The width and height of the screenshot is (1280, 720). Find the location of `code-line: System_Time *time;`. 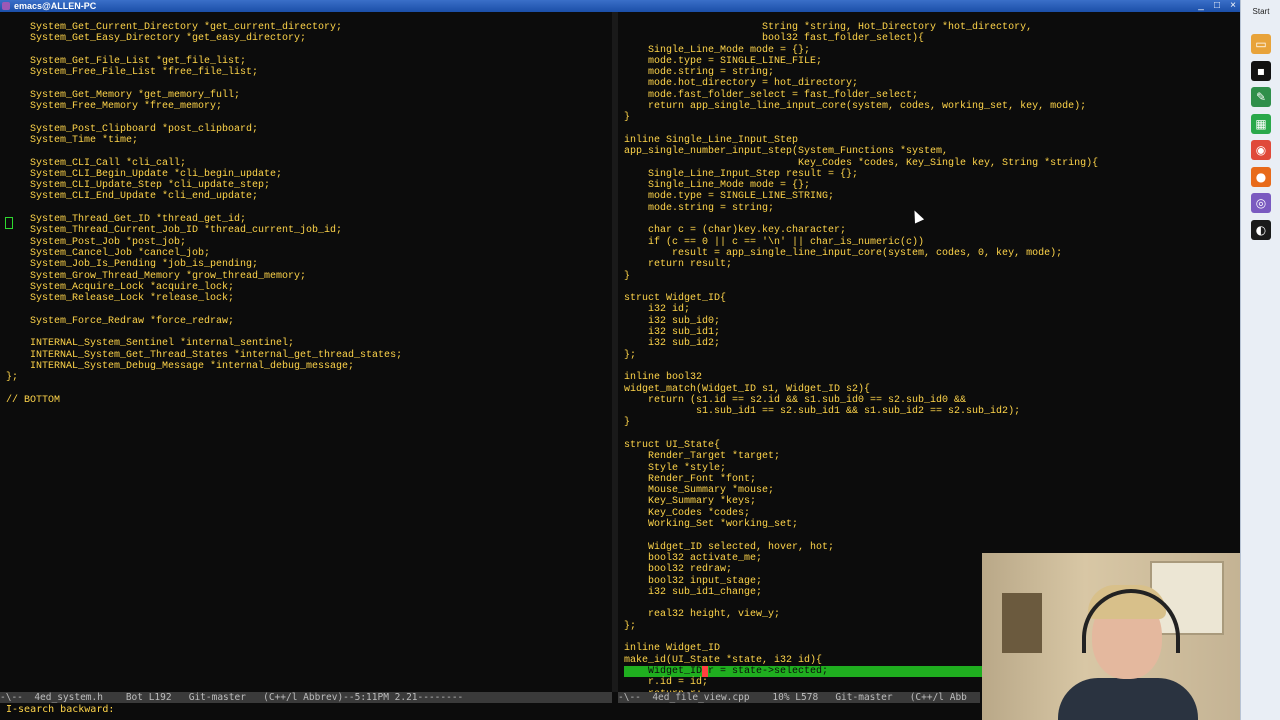

code-line: System_Time *time; is located at coordinates (204, 140).